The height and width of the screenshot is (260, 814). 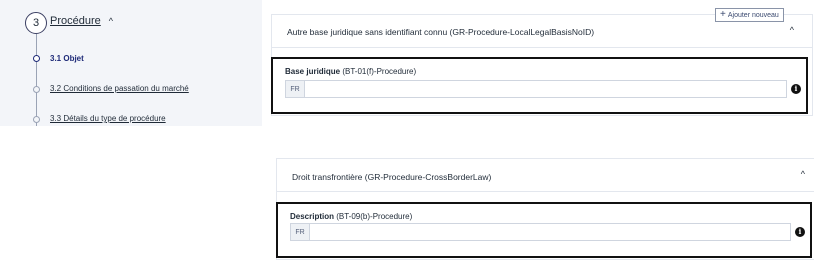 I want to click on step-connector-line, so click(x=36, y=80).